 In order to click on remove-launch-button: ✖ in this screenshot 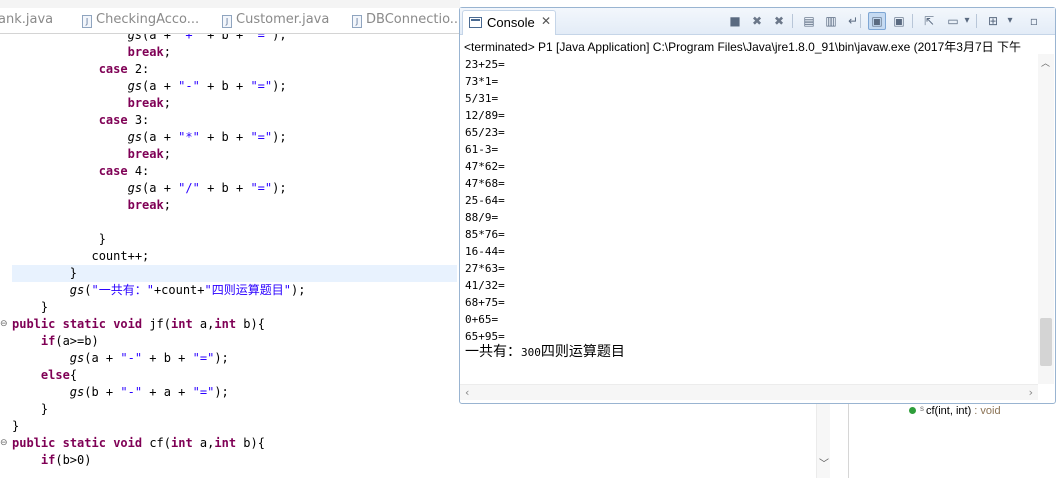, I will do `click(757, 21)`.